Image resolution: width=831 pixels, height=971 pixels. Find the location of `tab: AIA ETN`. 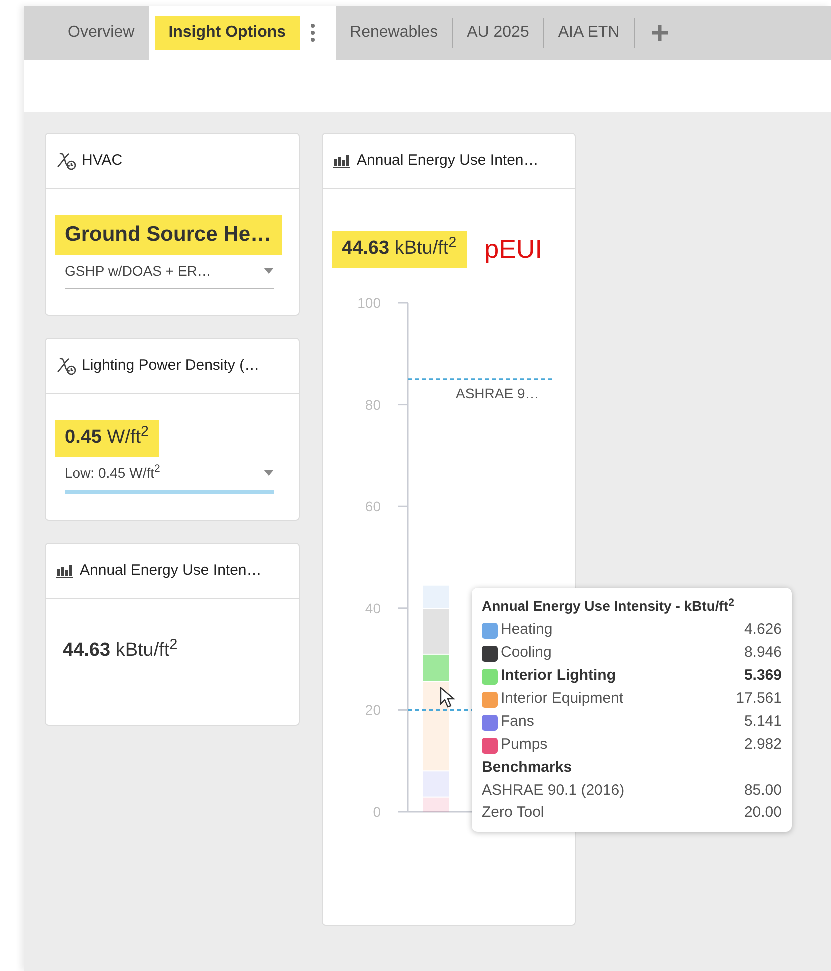

tab: AIA ETN is located at coordinates (589, 33).